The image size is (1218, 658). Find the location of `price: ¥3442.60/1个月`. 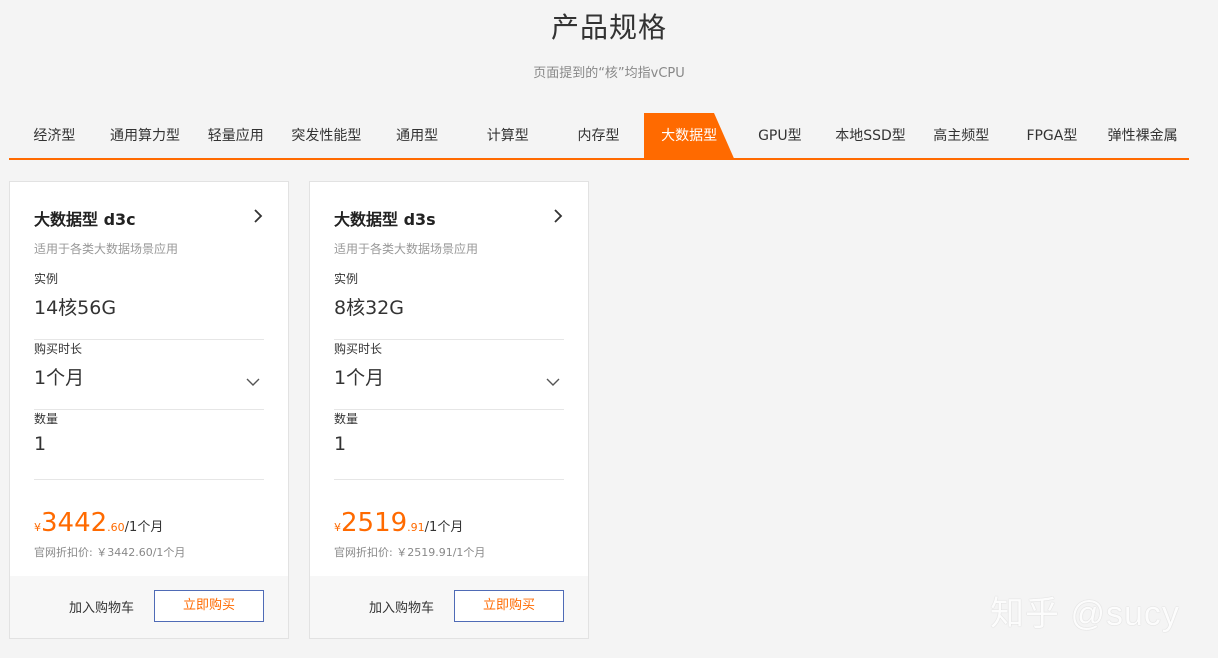

price: ¥3442.60/1个月 is located at coordinates (98, 523).